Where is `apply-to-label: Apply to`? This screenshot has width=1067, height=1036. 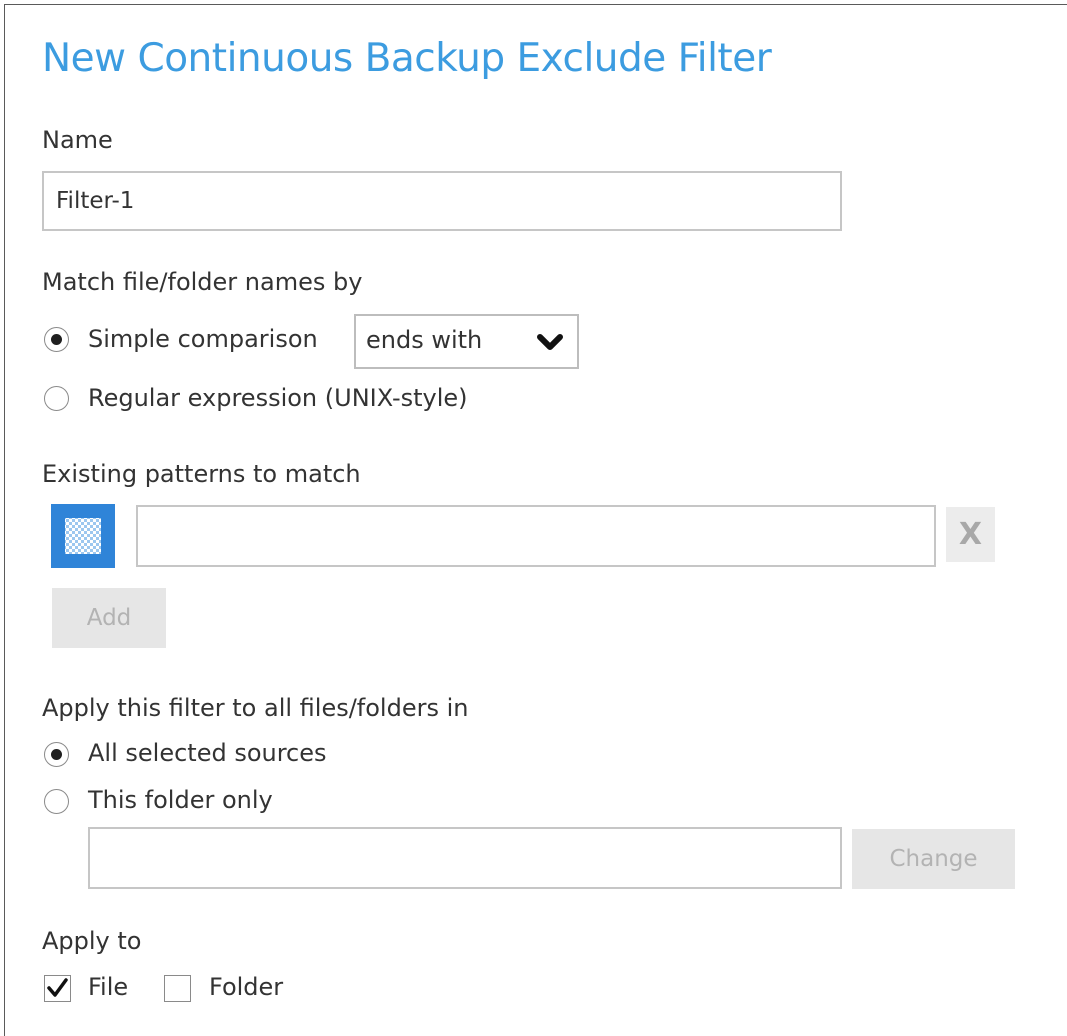
apply-to-label: Apply to is located at coordinates (92, 941).